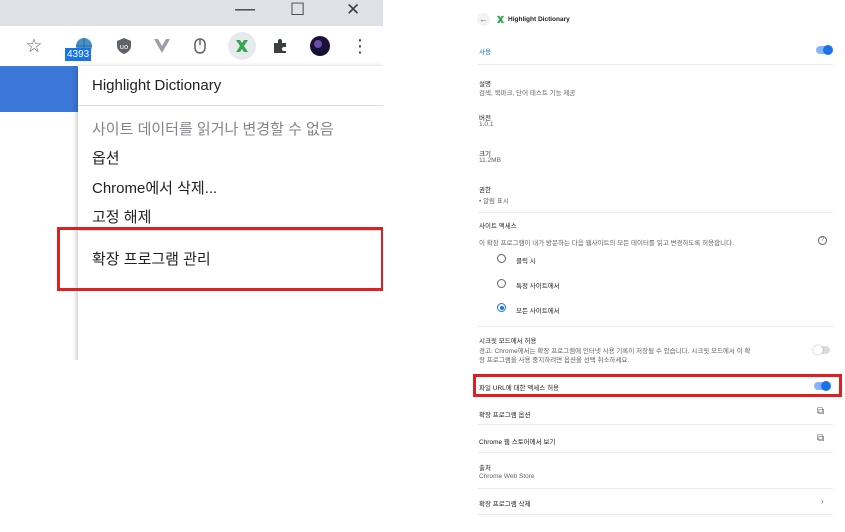 The image size is (845, 532). I want to click on mouse-extension-icon, so click(200, 46).